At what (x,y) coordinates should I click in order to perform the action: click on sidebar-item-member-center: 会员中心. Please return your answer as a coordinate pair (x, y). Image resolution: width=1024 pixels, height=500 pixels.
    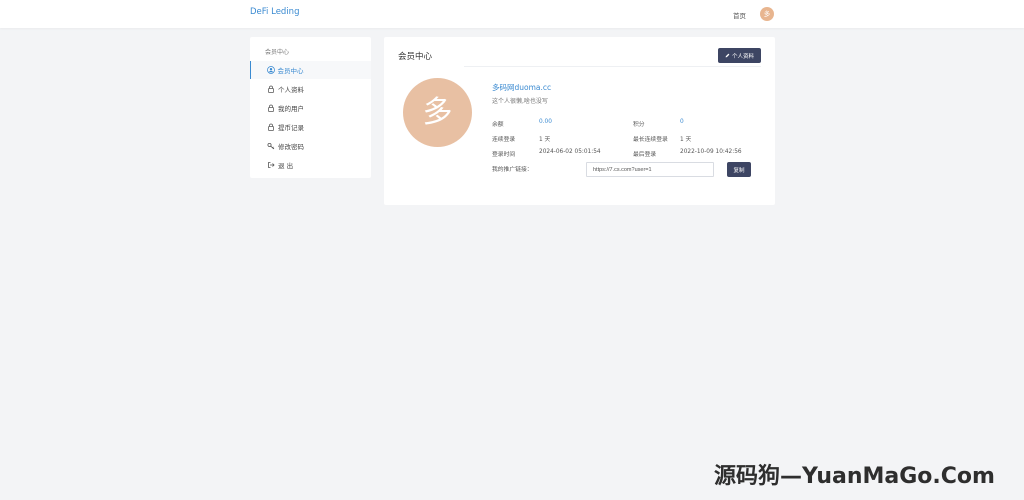
    Looking at the image, I should click on (310, 70).